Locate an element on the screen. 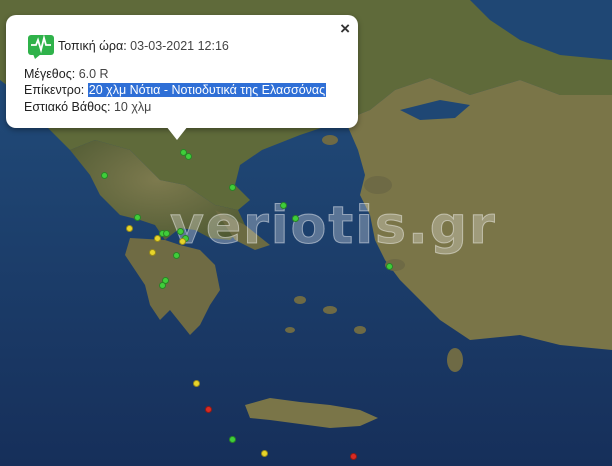 Image resolution: width=612 pixels, height=466 pixels. magnitude-label: Μέγεθος: is located at coordinates (50, 74).